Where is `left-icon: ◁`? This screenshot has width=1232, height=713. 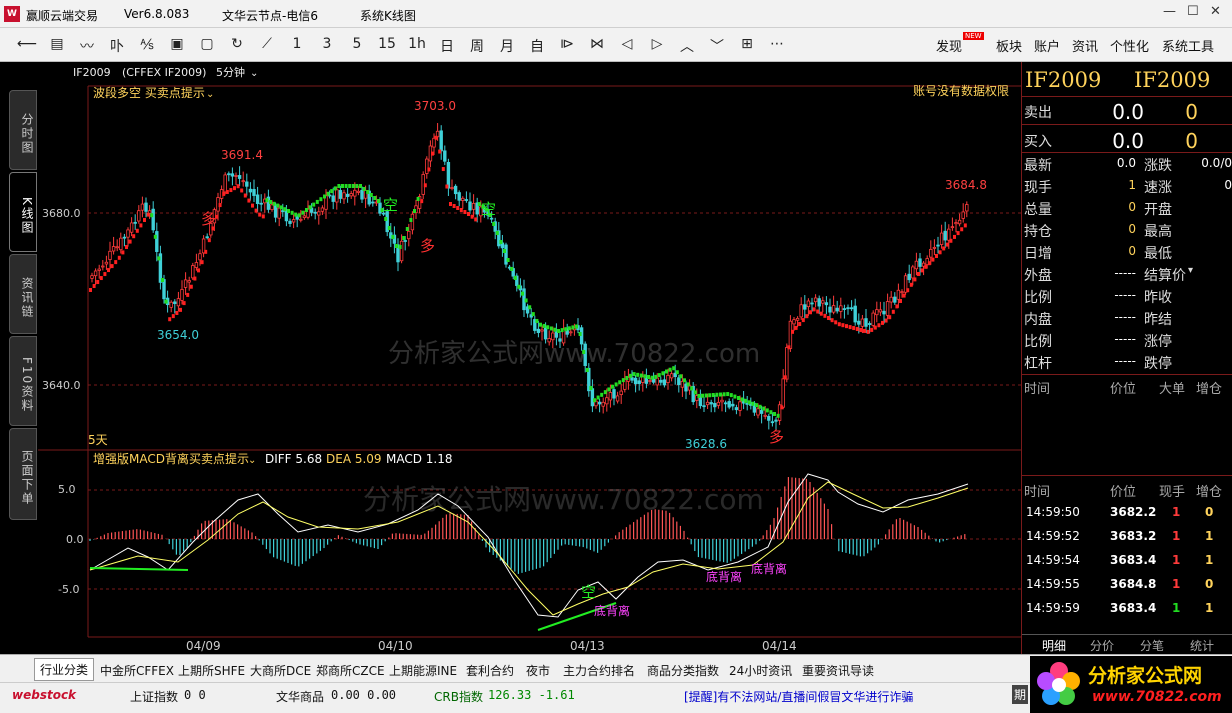 left-icon: ◁ is located at coordinates (627, 44).